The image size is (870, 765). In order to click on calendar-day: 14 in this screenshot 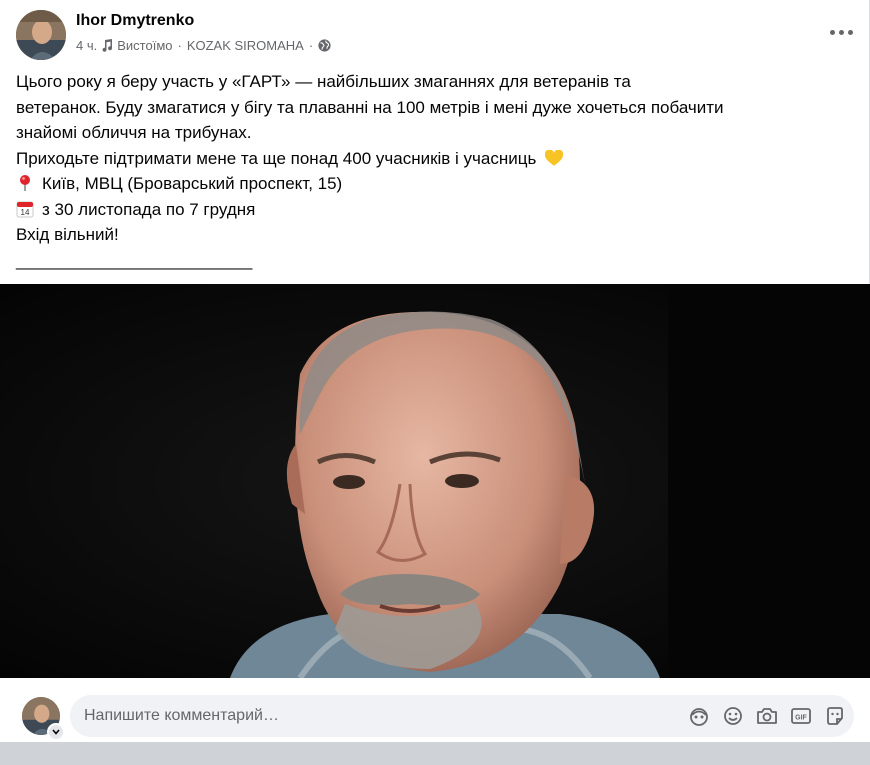, I will do `click(25, 212)`.